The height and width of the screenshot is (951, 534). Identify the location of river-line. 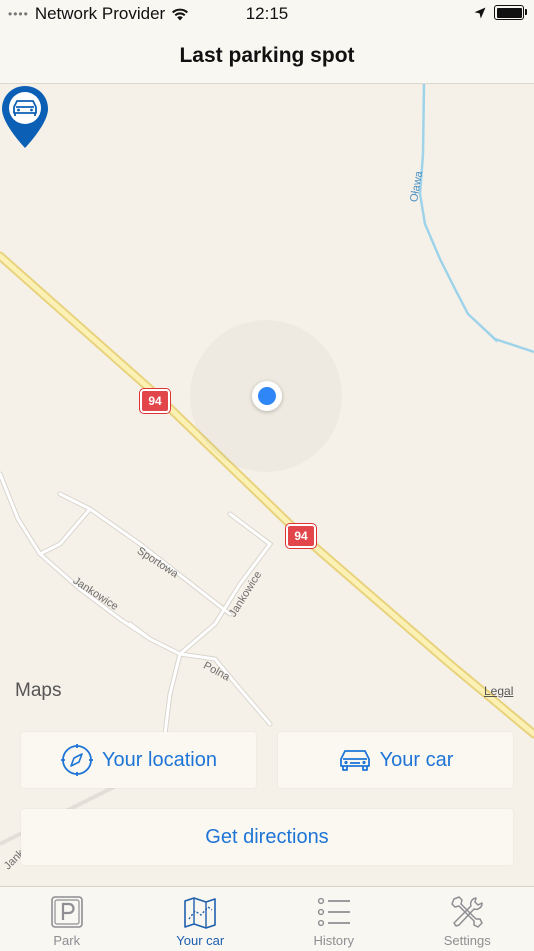
(477, 218).